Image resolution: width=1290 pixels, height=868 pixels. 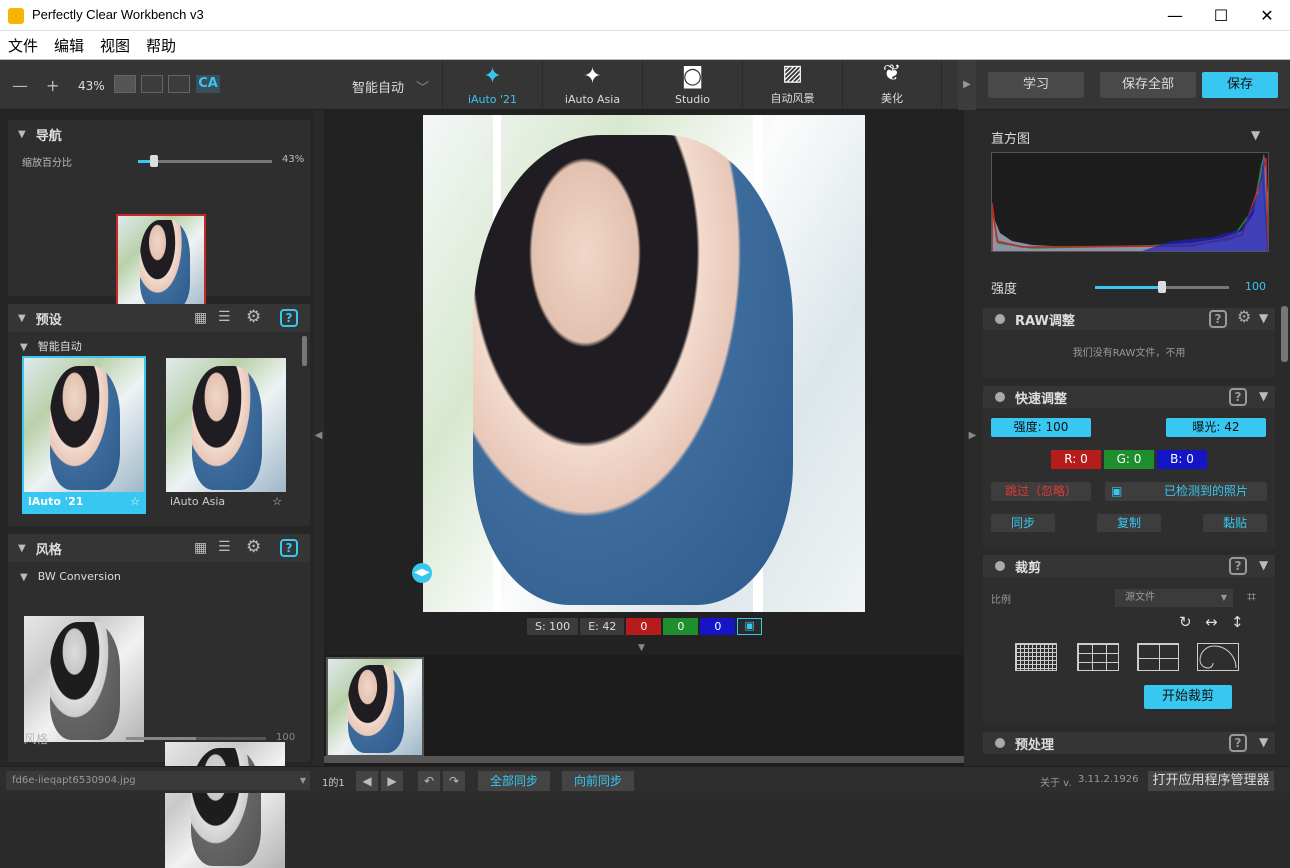 What do you see at coordinates (84, 435) in the screenshot?
I see `preset-card-iauto21: iAuto '21 ☆` at bounding box center [84, 435].